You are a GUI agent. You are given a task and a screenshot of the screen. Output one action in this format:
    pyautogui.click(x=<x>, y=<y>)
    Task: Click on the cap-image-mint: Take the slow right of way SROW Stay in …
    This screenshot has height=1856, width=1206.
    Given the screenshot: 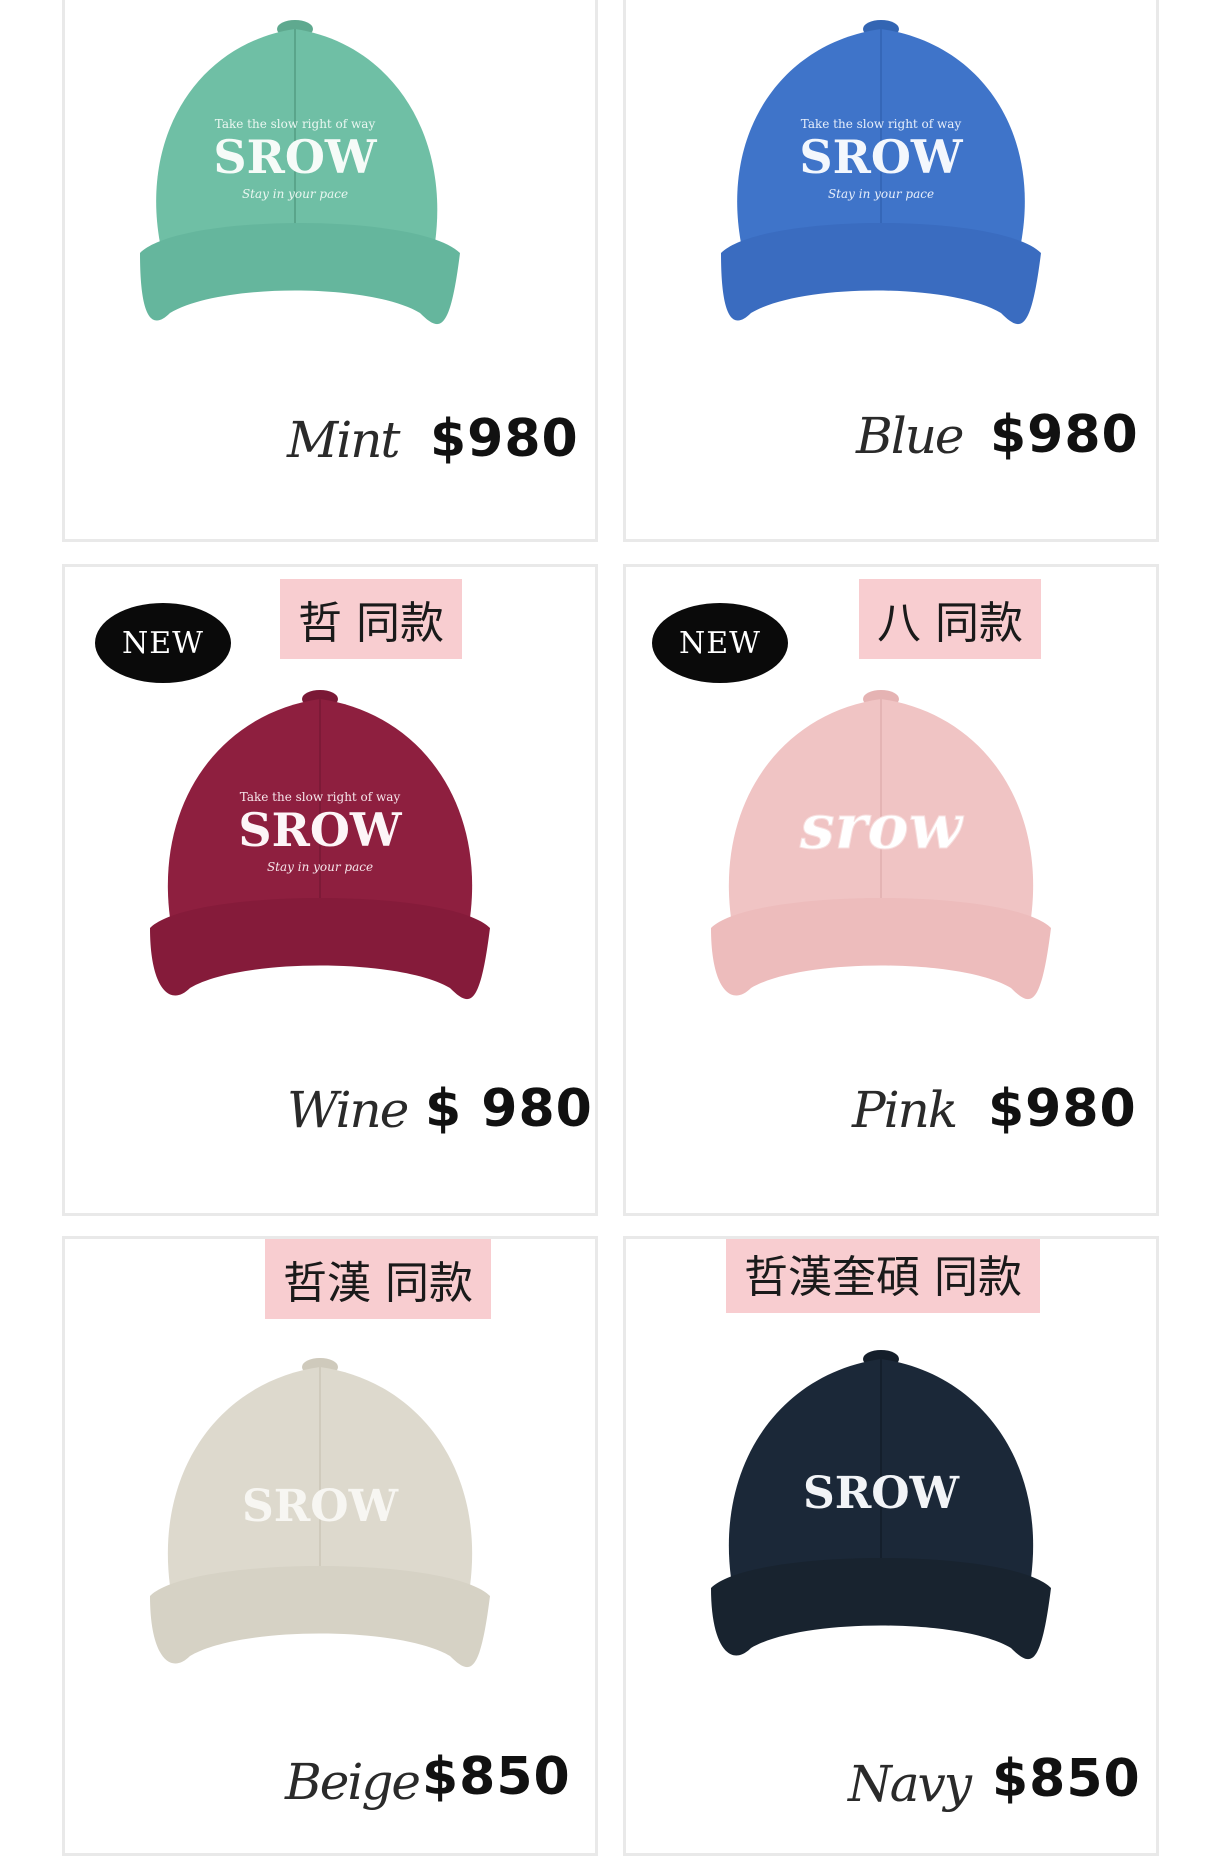 What is the action you would take?
    pyautogui.click(x=330, y=178)
    